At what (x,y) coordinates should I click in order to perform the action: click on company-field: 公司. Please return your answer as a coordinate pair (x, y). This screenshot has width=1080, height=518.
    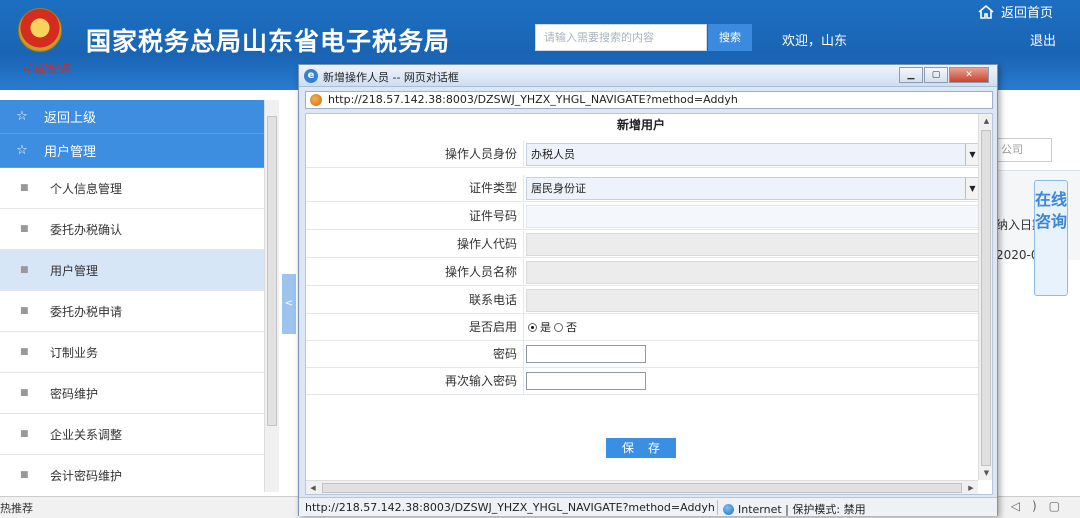
    Looking at the image, I should click on (1024, 150).